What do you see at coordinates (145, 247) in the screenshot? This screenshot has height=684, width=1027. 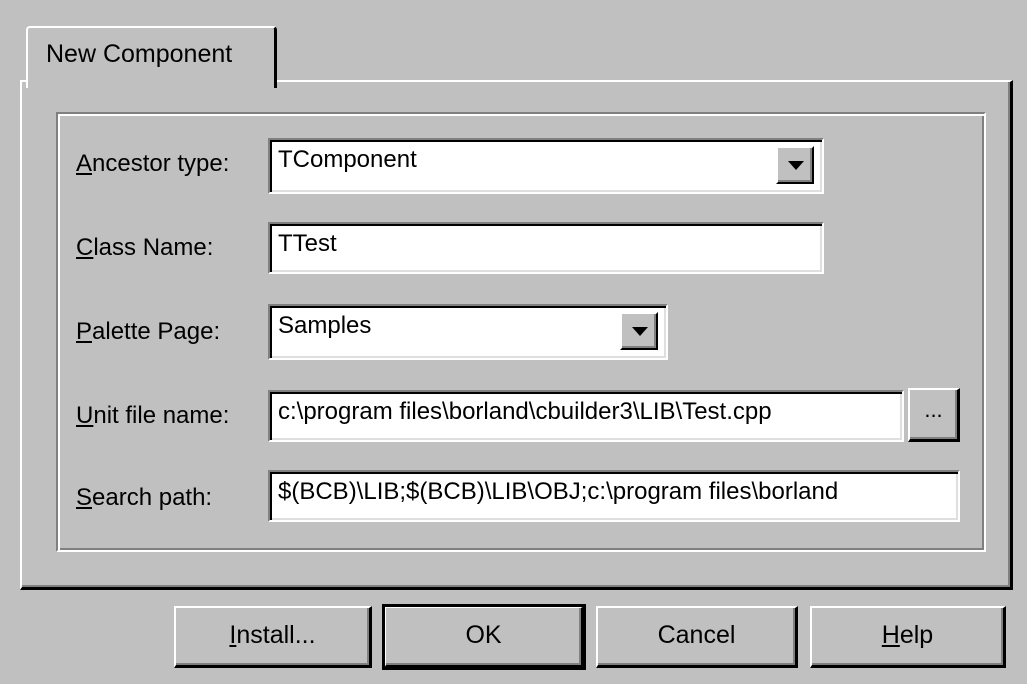 I see `class-name-label: Class Name:` at bounding box center [145, 247].